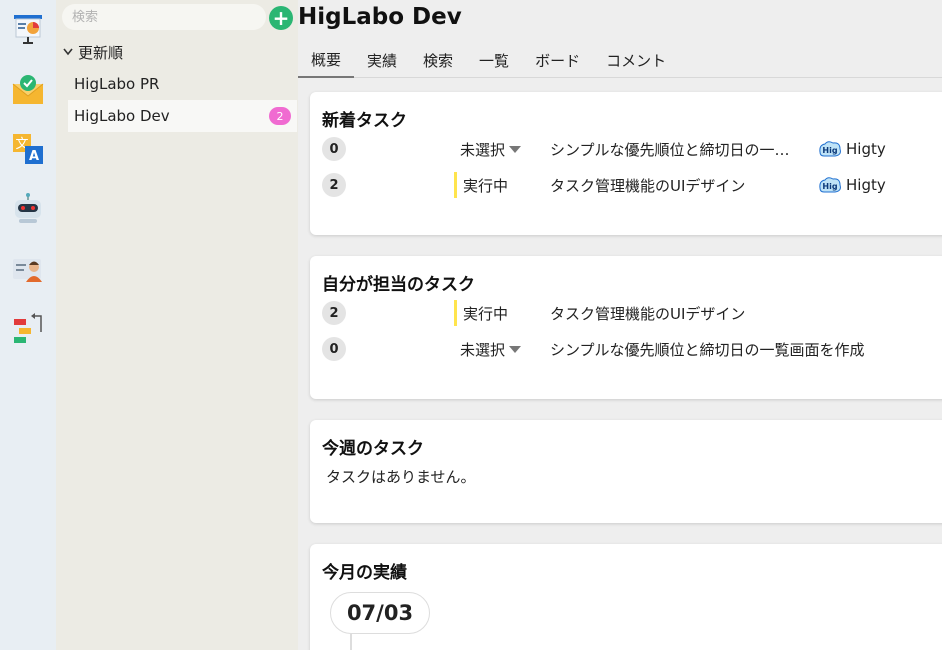  What do you see at coordinates (557, 60) in the screenshot?
I see `tab-board: ボード` at bounding box center [557, 60].